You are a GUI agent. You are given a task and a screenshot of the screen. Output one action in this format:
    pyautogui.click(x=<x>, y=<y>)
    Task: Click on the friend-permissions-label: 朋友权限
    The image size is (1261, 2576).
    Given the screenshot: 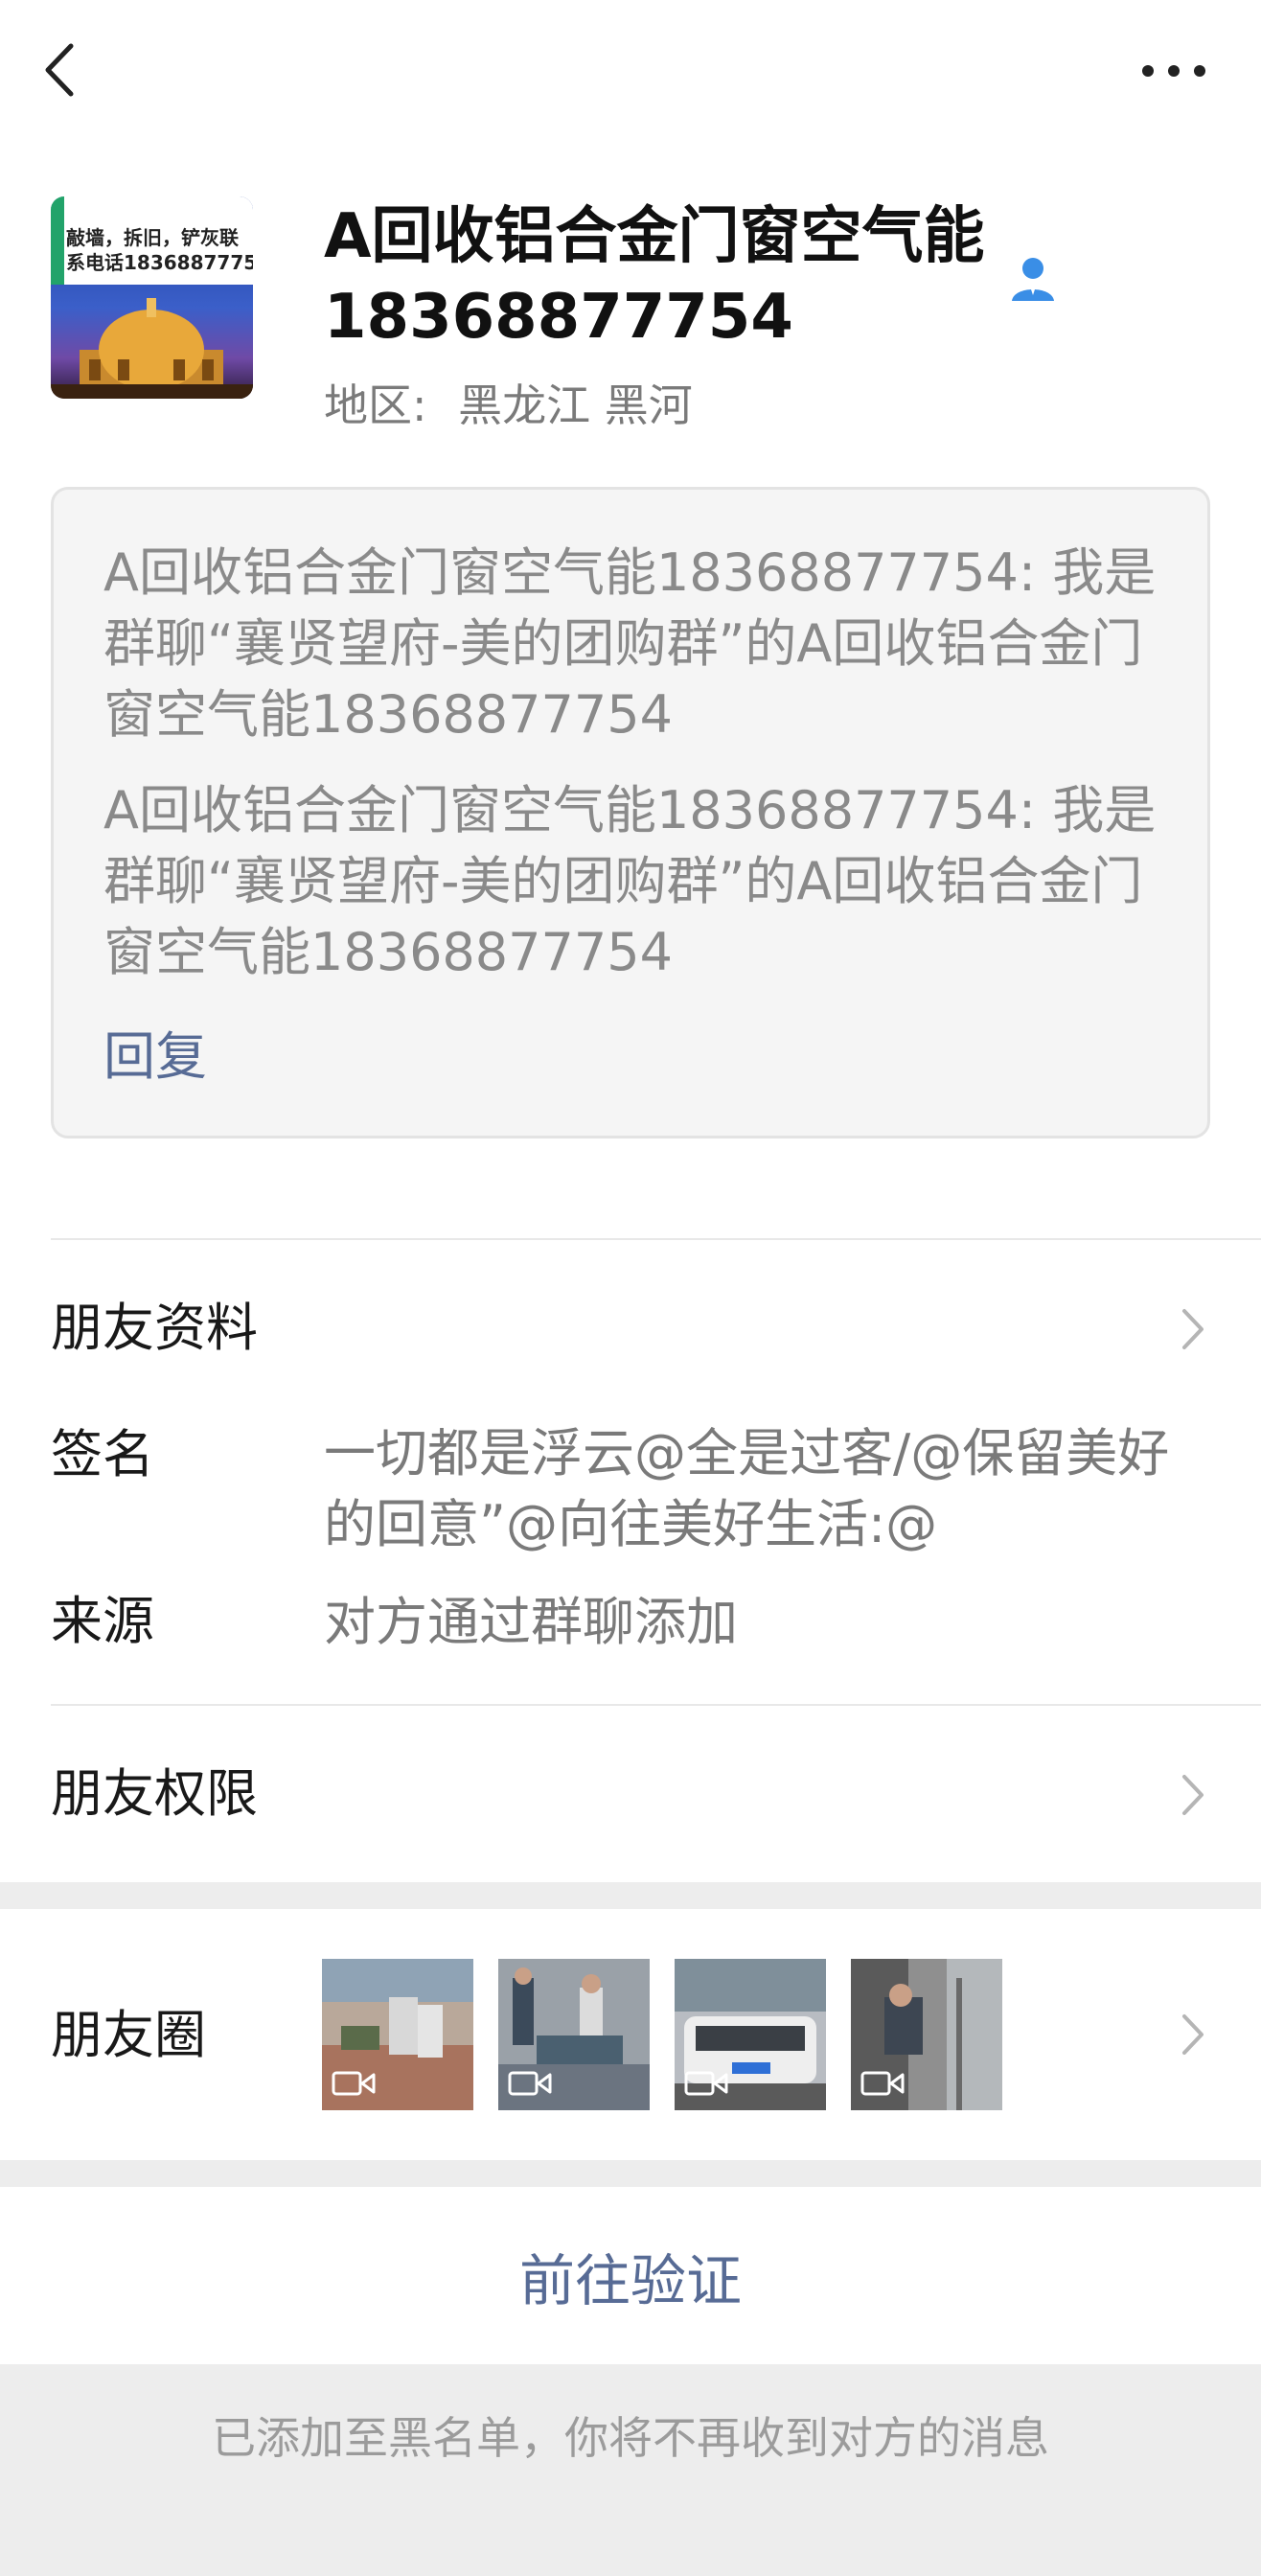 What is the action you would take?
    pyautogui.click(x=154, y=1793)
    